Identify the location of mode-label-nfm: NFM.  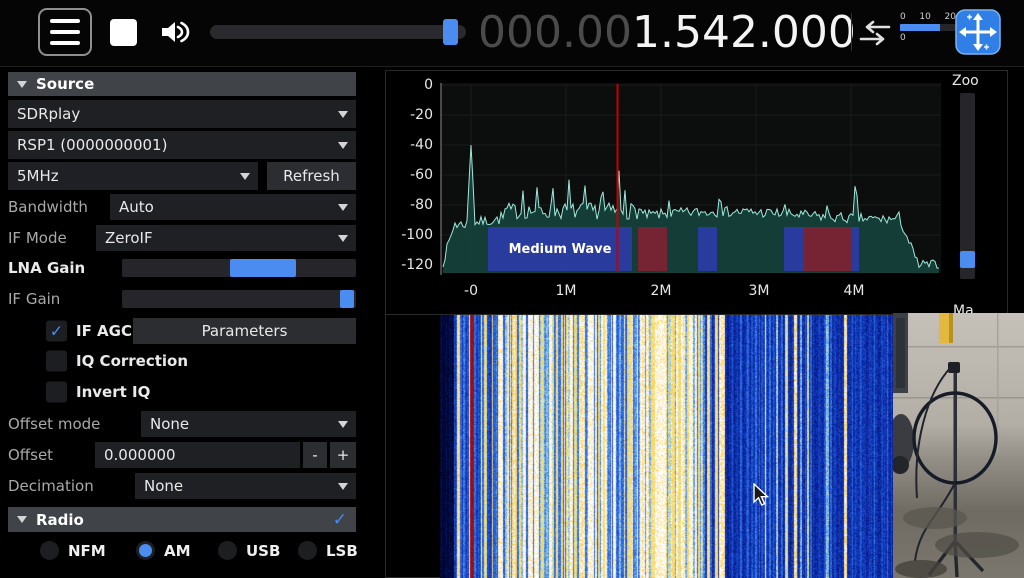
(87, 551).